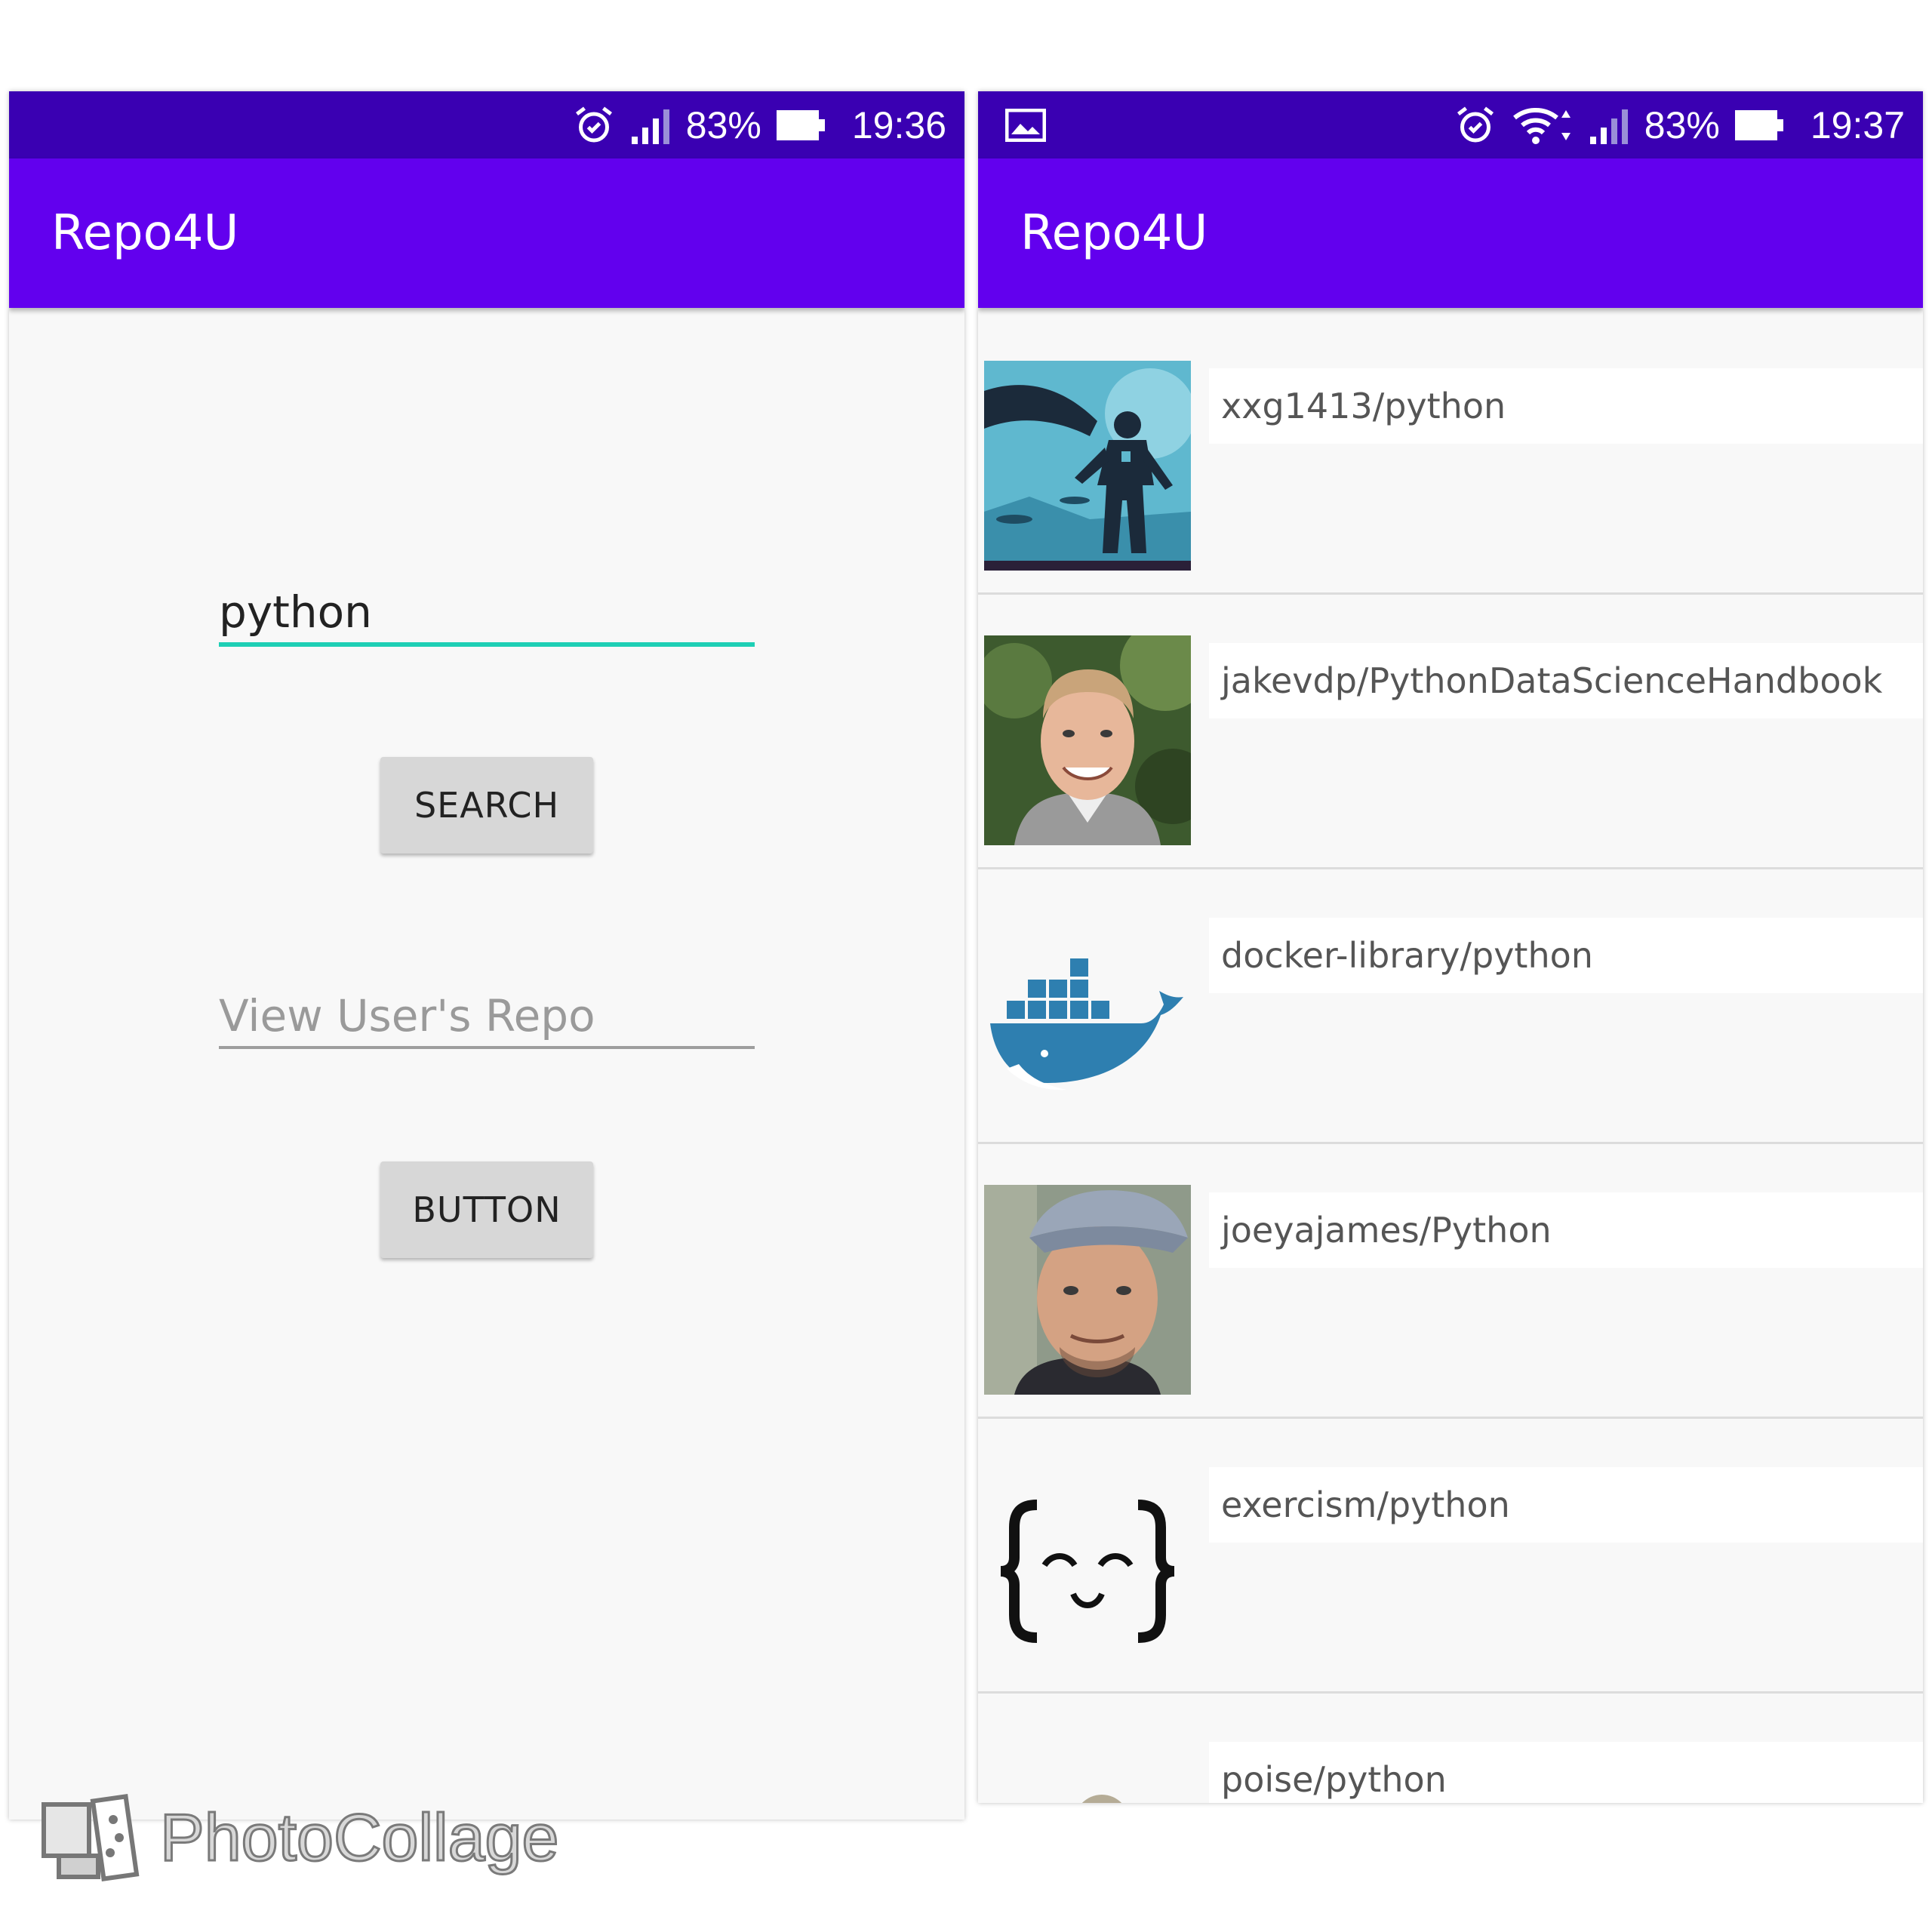  I want to click on status-bar: 83% 19:37, so click(1450, 124).